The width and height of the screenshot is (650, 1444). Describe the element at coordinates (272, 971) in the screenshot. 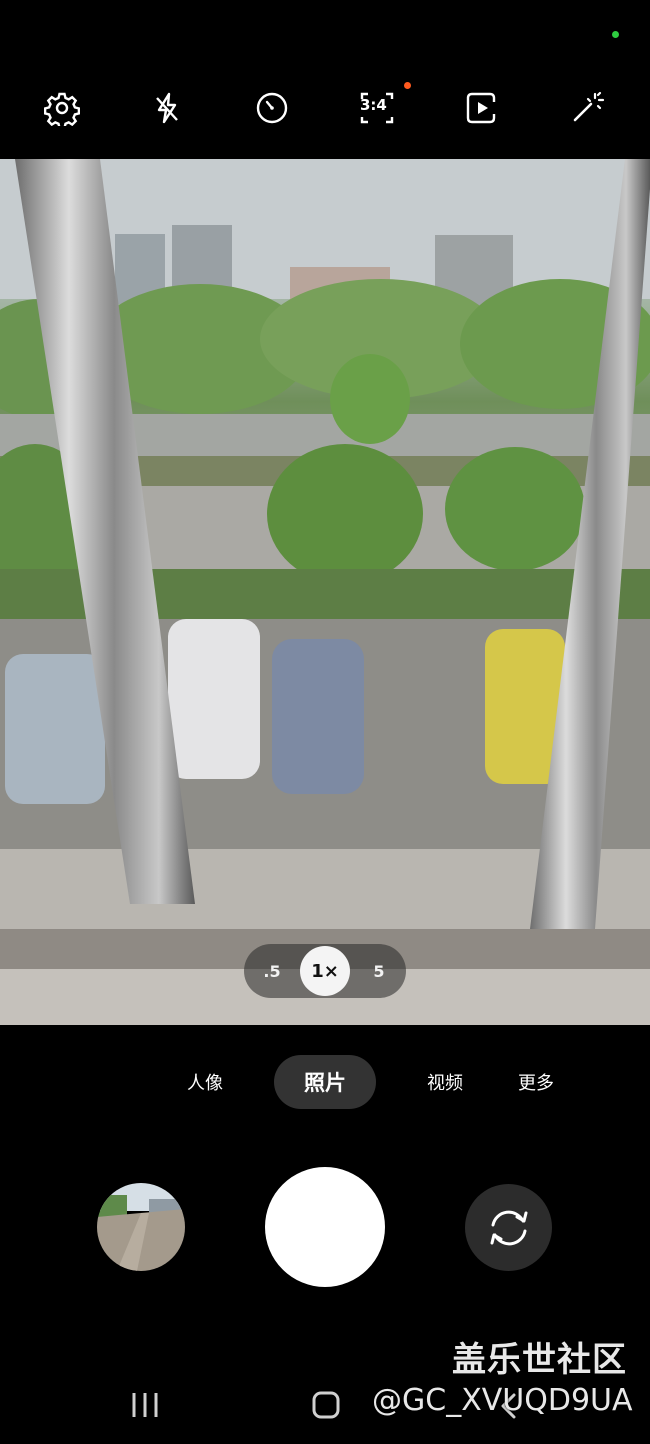

I see `zoom-option-0-5: .5` at that location.